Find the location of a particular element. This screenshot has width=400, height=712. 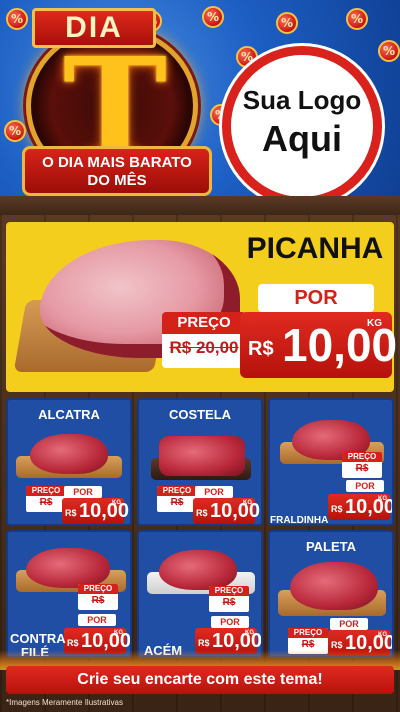

logo-line2: Aqui is located at coordinates (302, 138).